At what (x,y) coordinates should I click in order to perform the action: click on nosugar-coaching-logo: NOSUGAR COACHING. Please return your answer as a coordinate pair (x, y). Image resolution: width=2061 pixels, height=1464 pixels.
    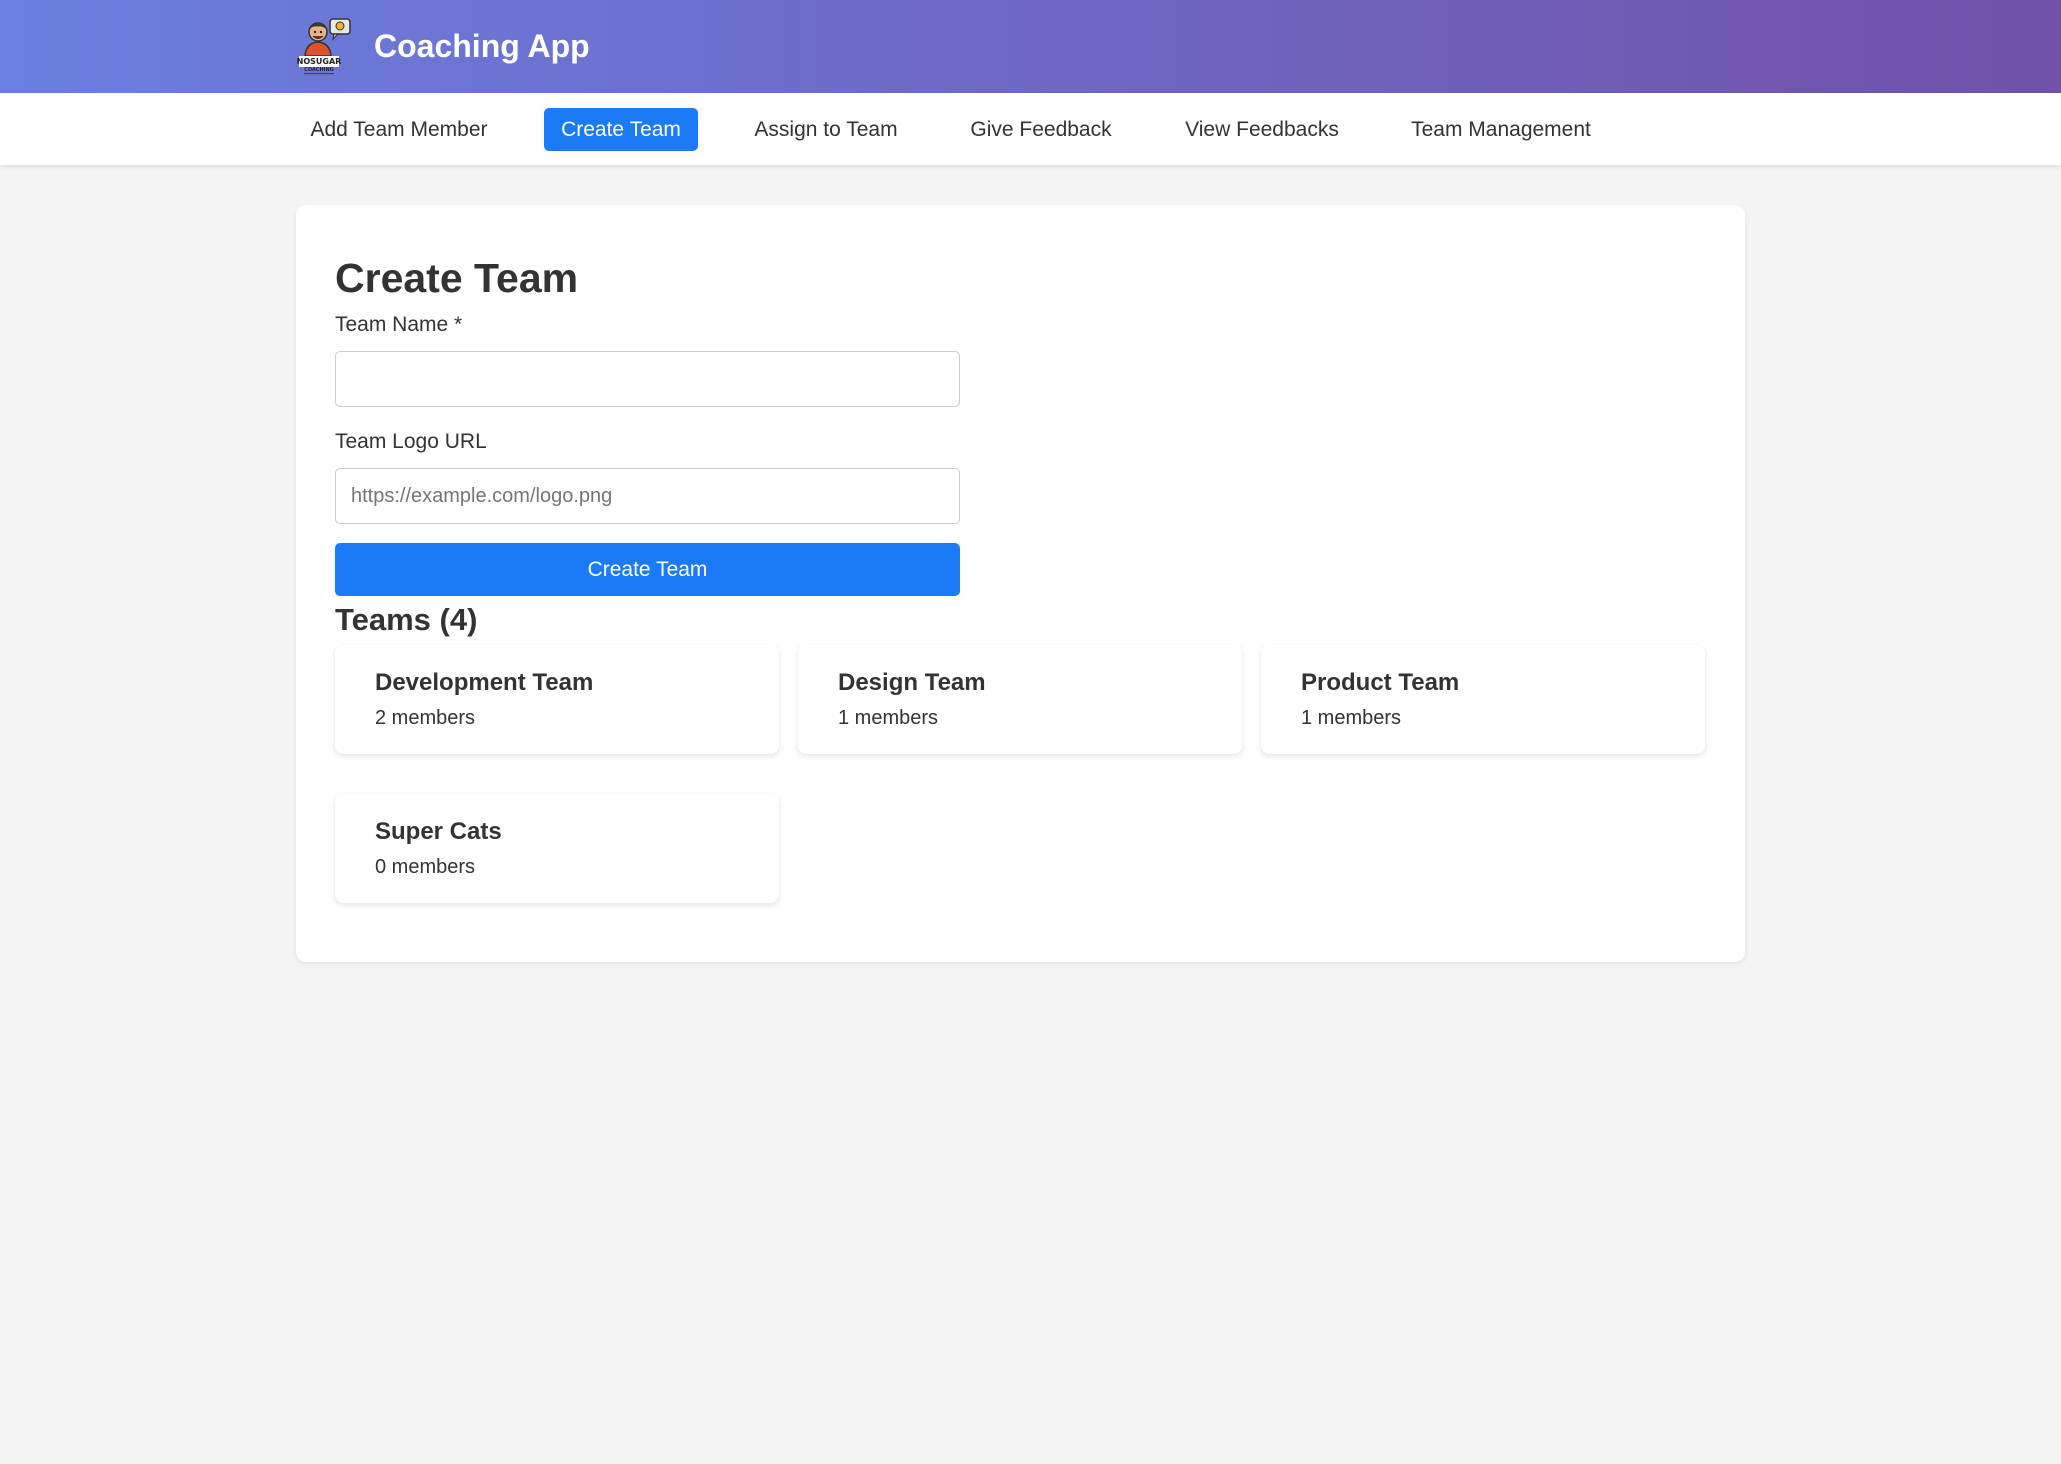
    Looking at the image, I should click on (324, 46).